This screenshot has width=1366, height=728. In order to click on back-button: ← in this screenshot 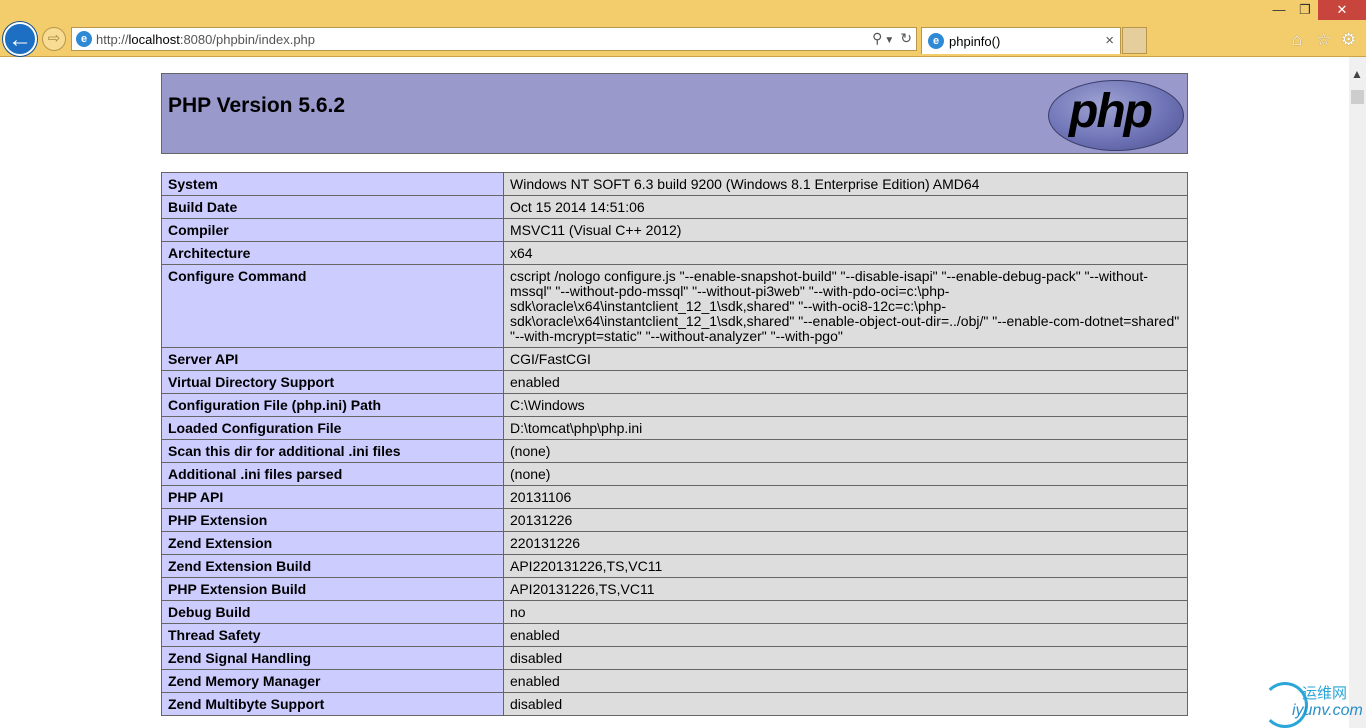, I will do `click(20, 39)`.